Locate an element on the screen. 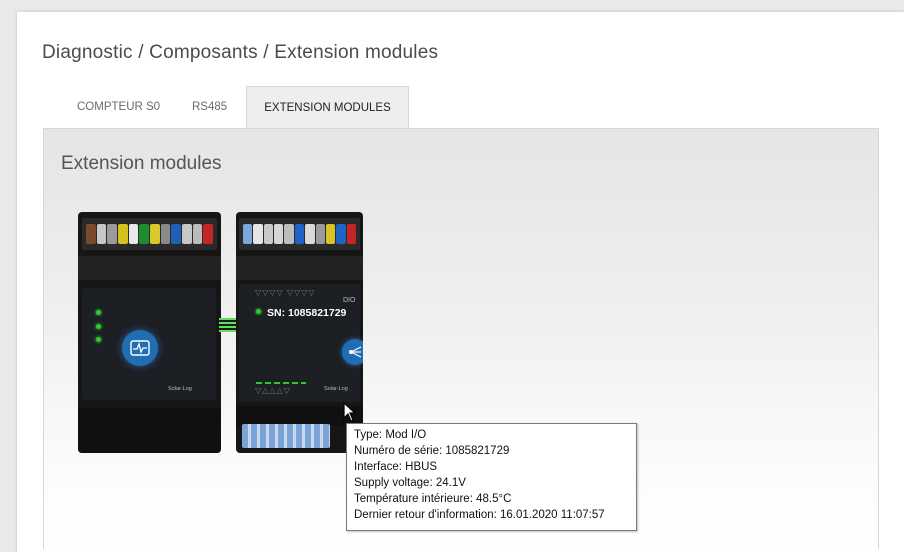 This screenshot has height=552, width=904. hbus-connector is located at coordinates (227, 325).